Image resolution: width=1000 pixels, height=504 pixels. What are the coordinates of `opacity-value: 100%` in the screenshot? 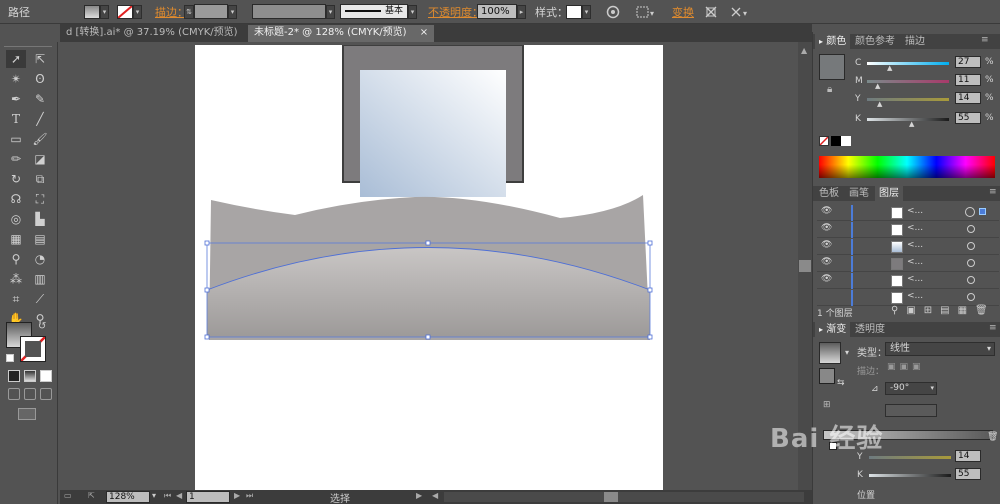 It's located at (497, 11).